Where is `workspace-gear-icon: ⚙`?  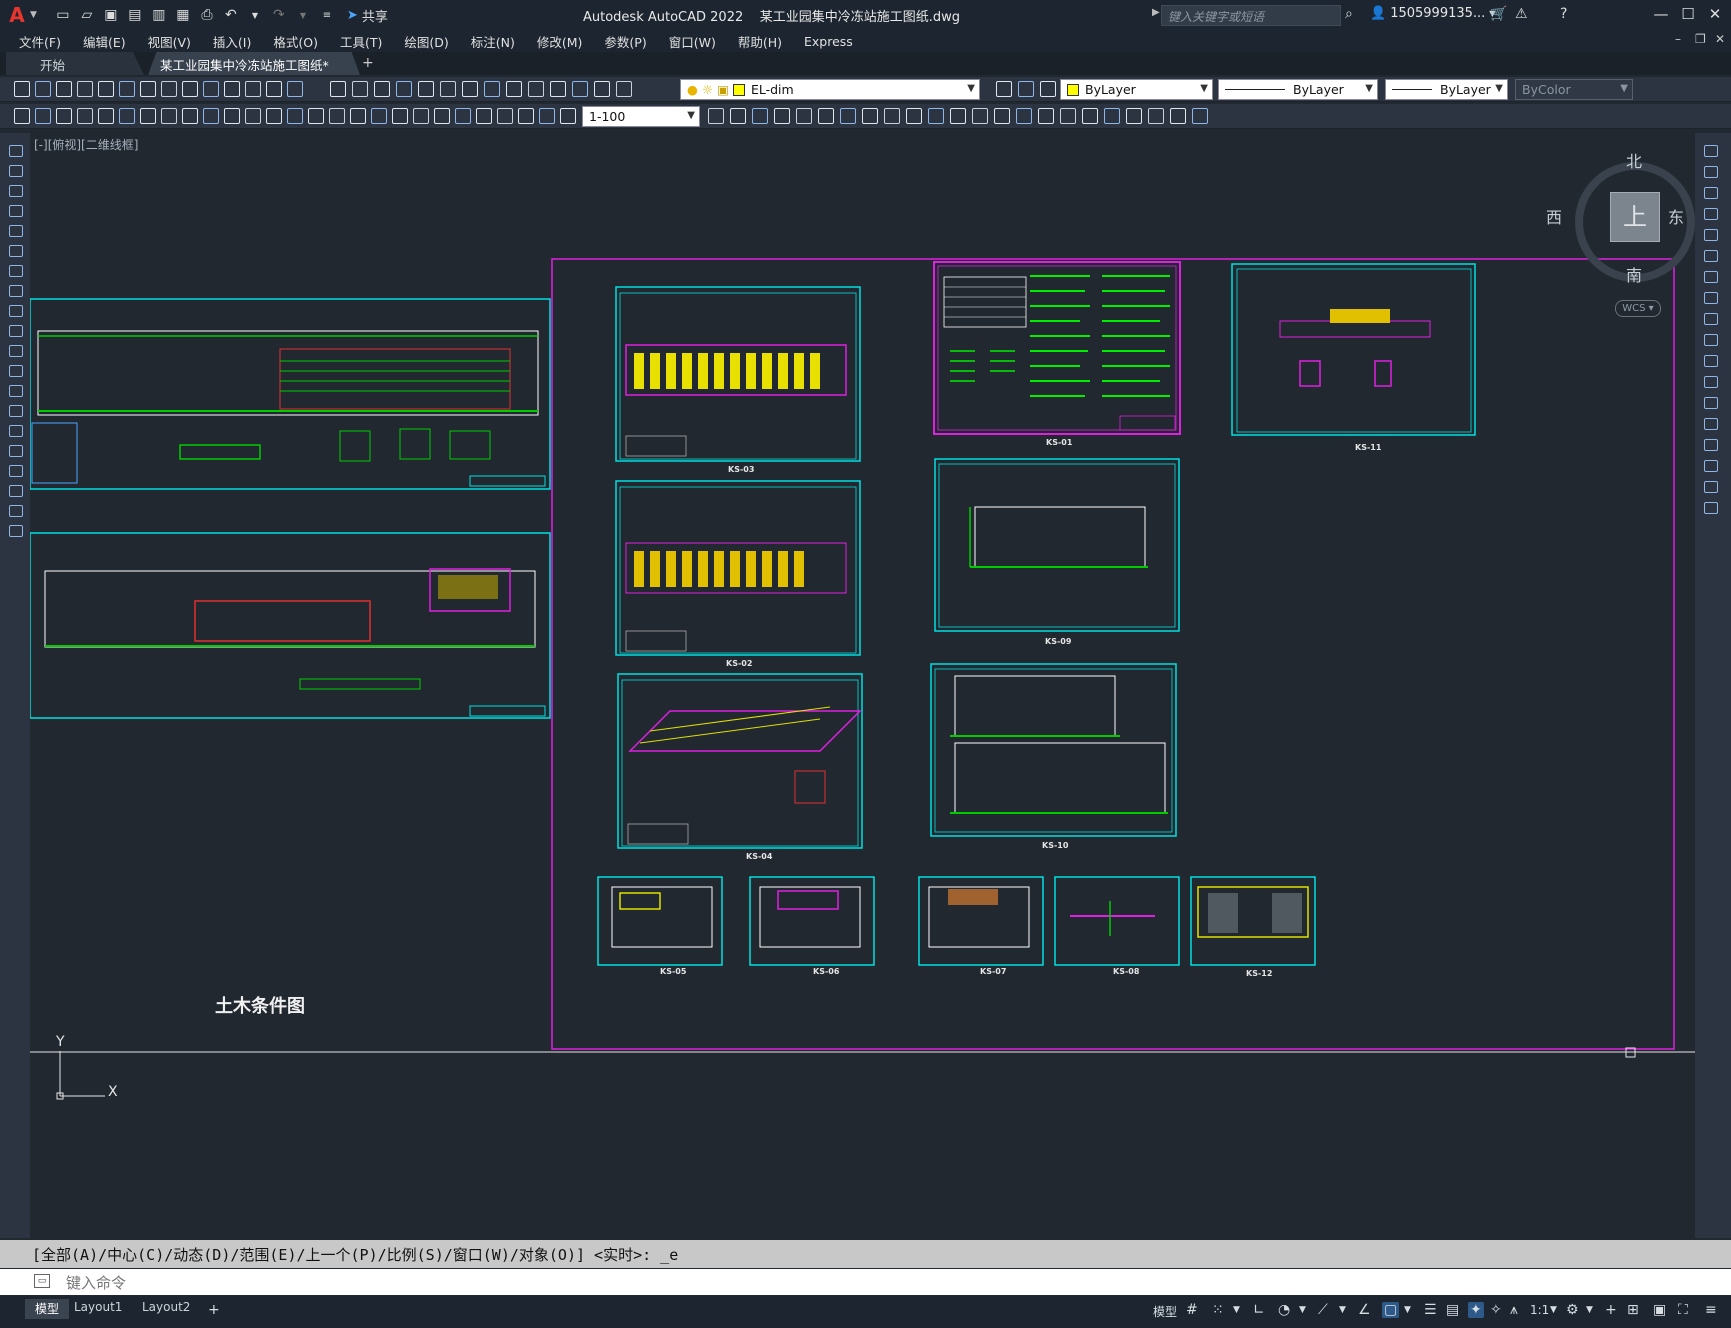
workspace-gear-icon: ⚙ is located at coordinates (1572, 1310).